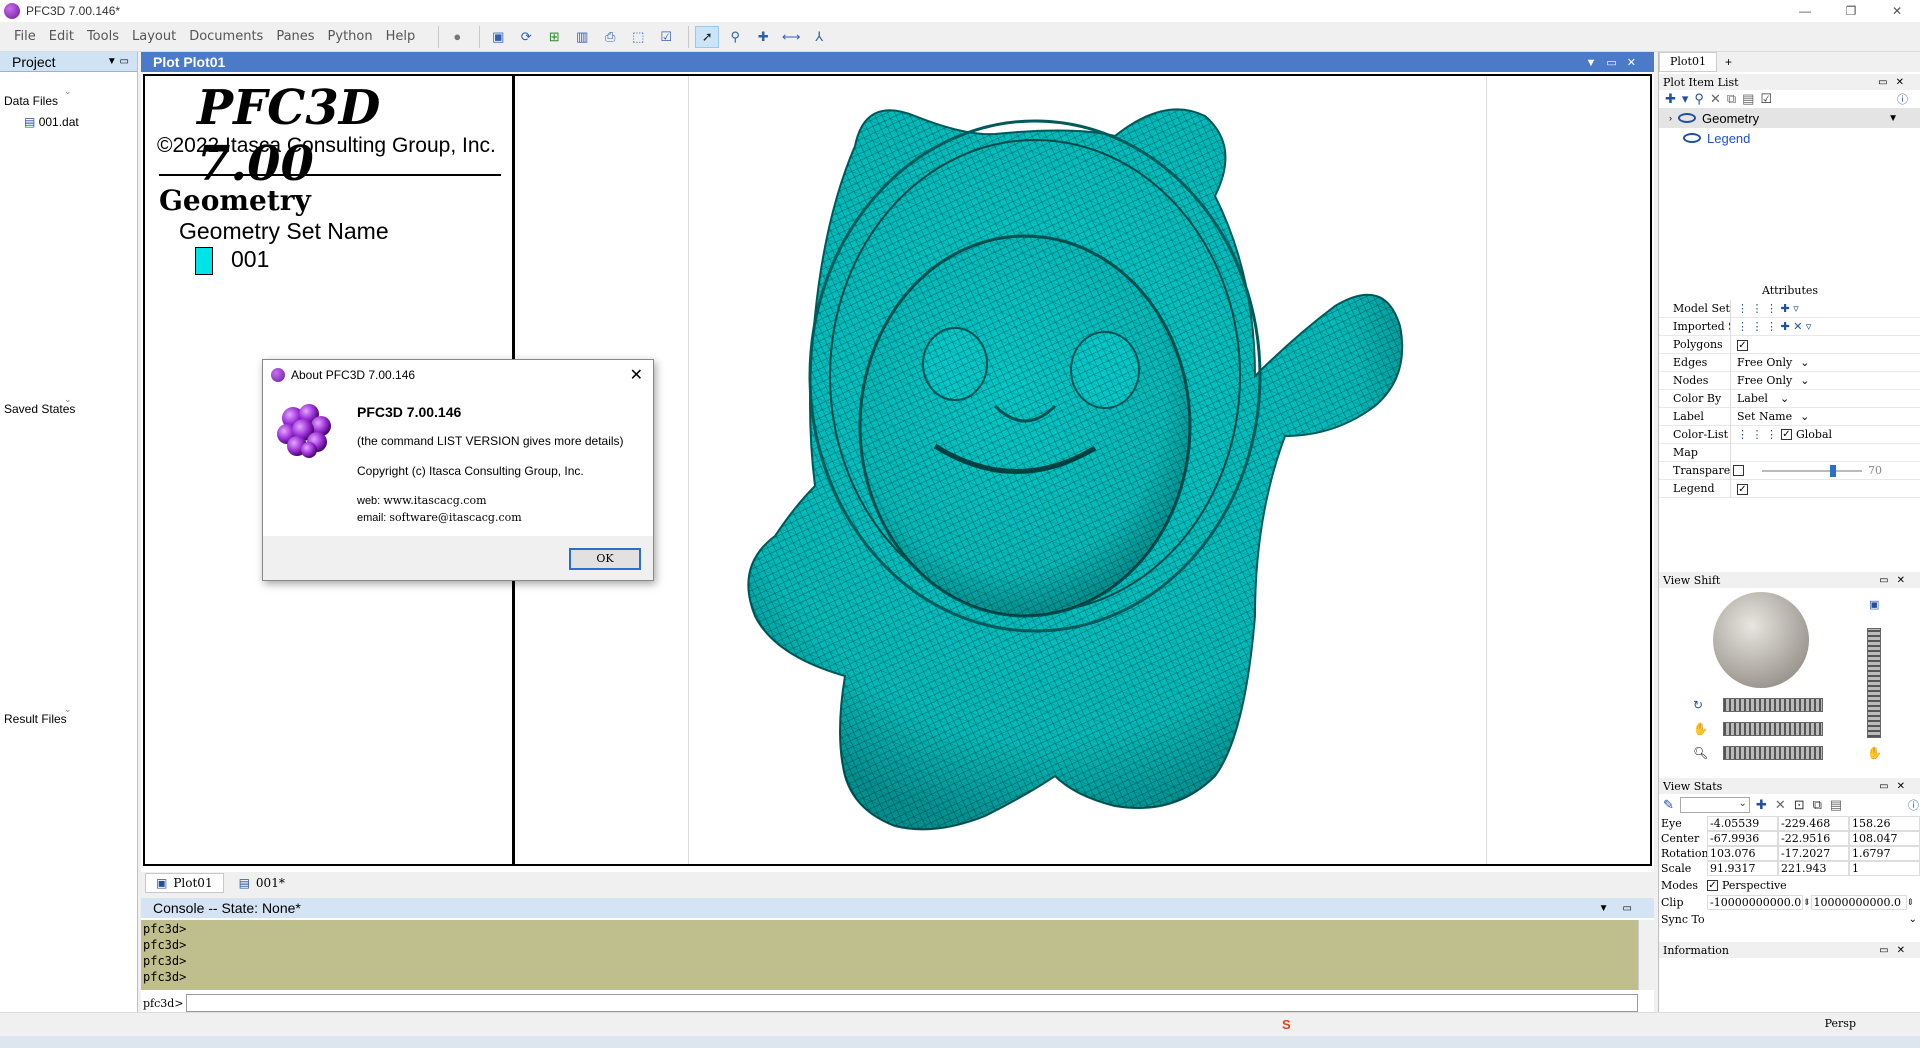  I want to click on attr-row: Nodes Free Only ⌄, so click(1789, 380).